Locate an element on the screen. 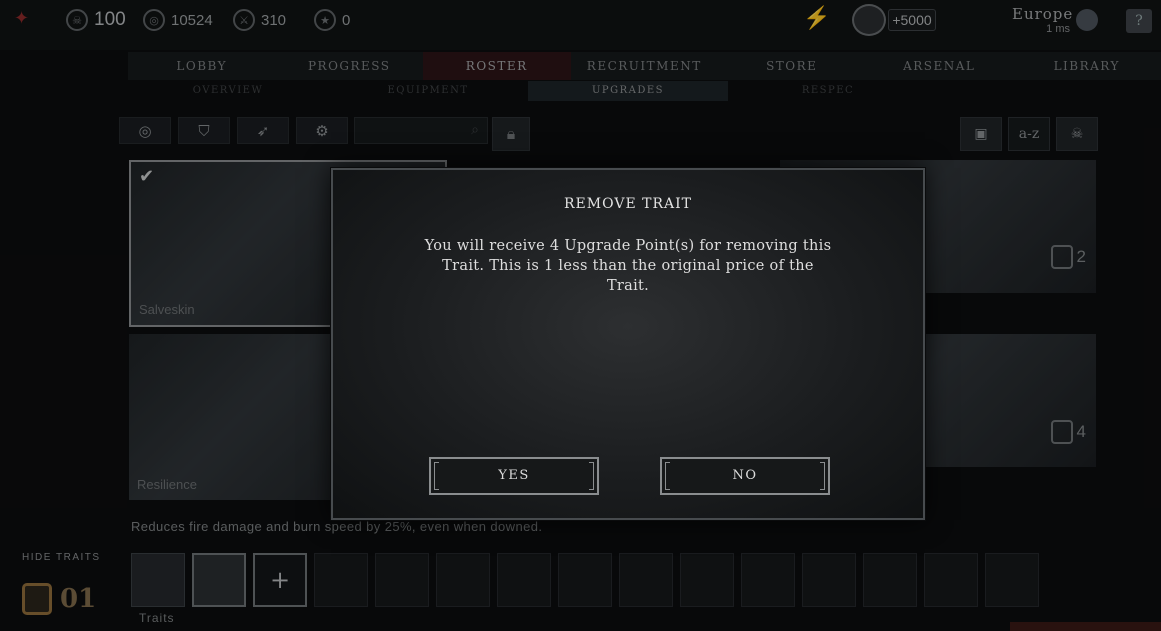  yes-button: YES is located at coordinates (514, 476).